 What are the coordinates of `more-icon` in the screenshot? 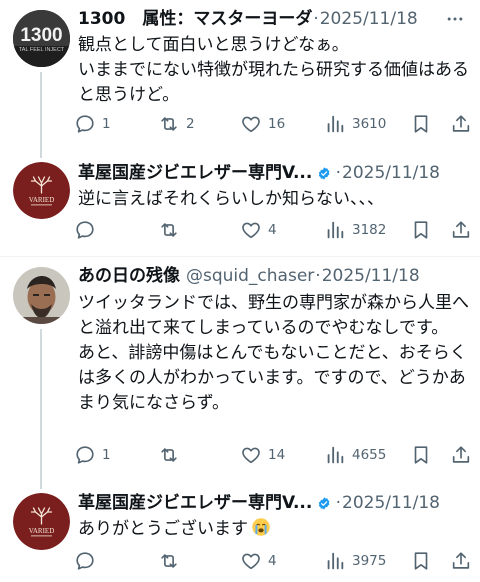 It's located at (455, 19).